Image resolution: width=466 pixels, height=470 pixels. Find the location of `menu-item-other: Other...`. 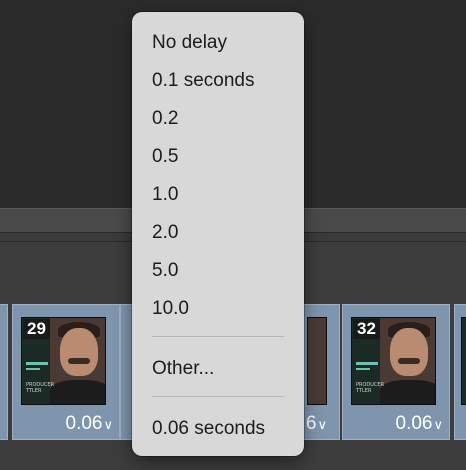

menu-item-other: Other... is located at coordinates (183, 369).